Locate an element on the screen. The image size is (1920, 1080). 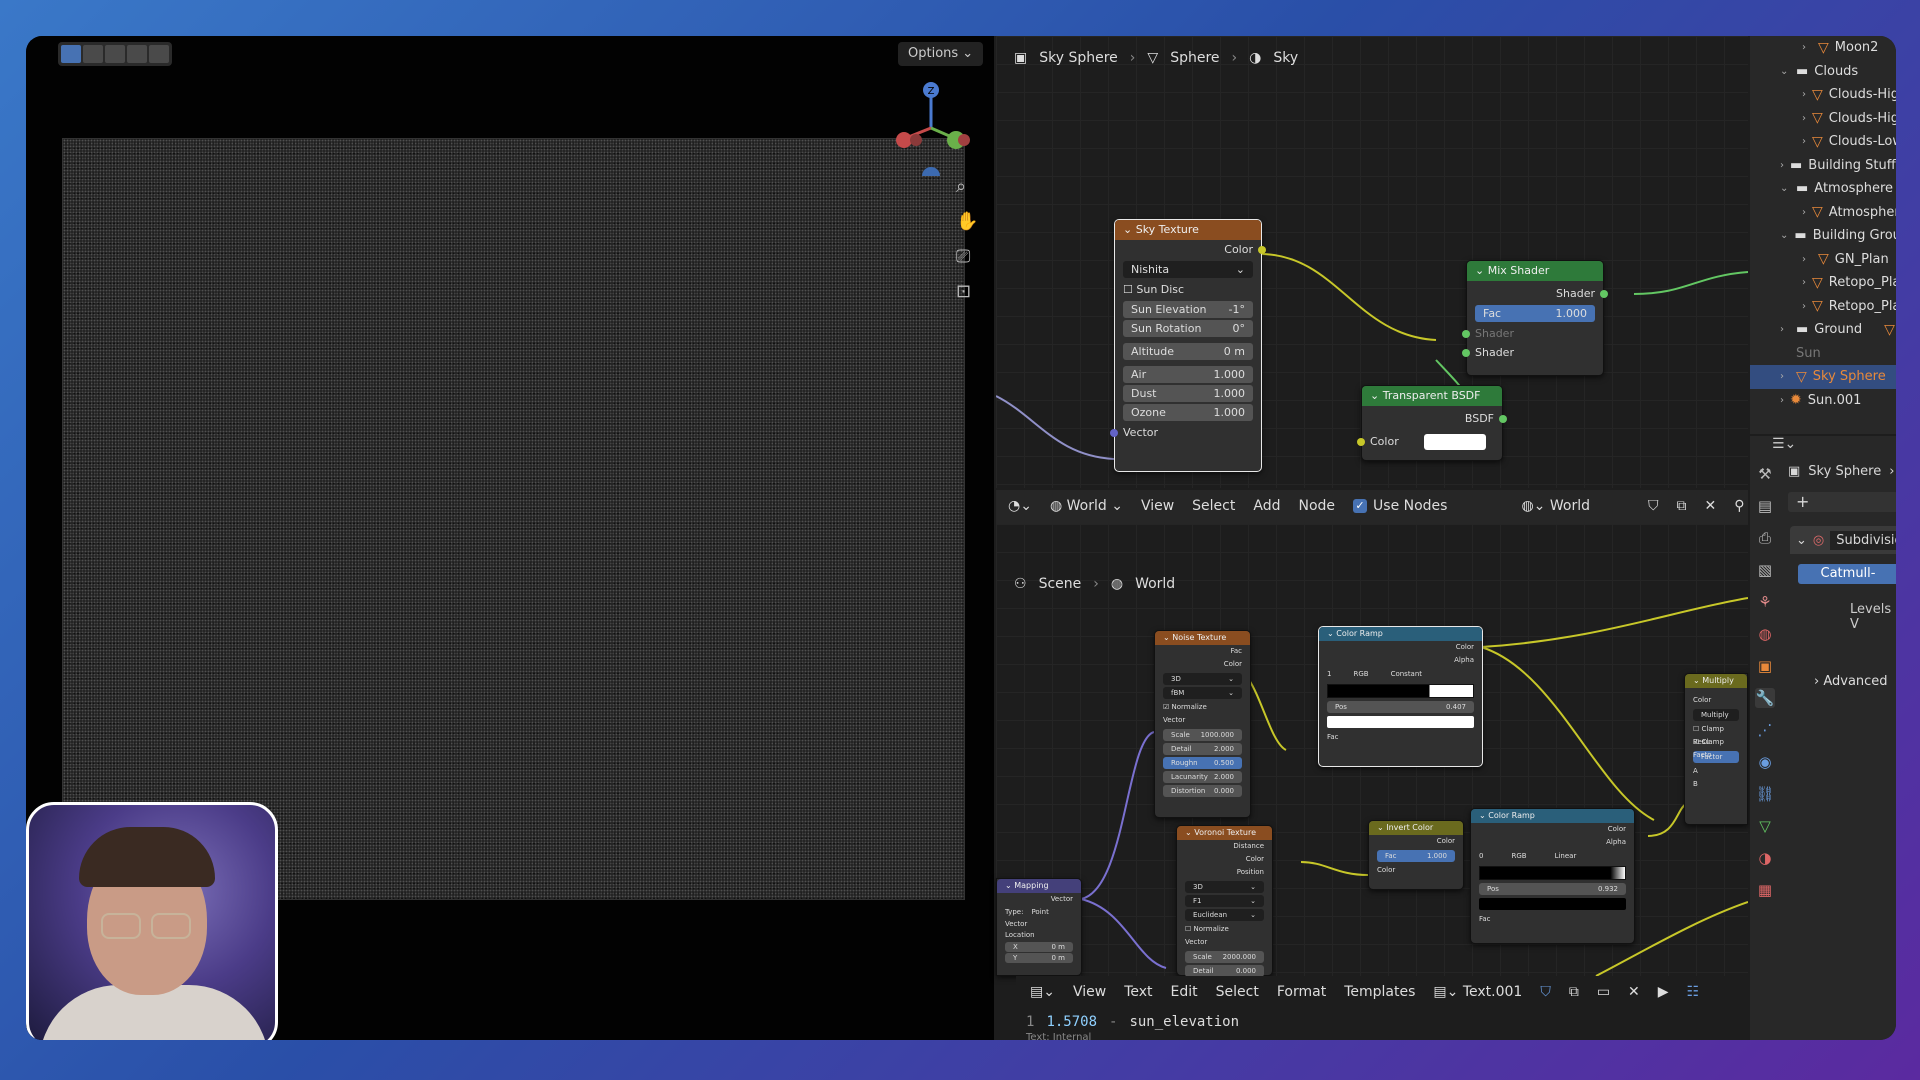
advanced-panel: › Advanced is located at coordinates (1851, 681).